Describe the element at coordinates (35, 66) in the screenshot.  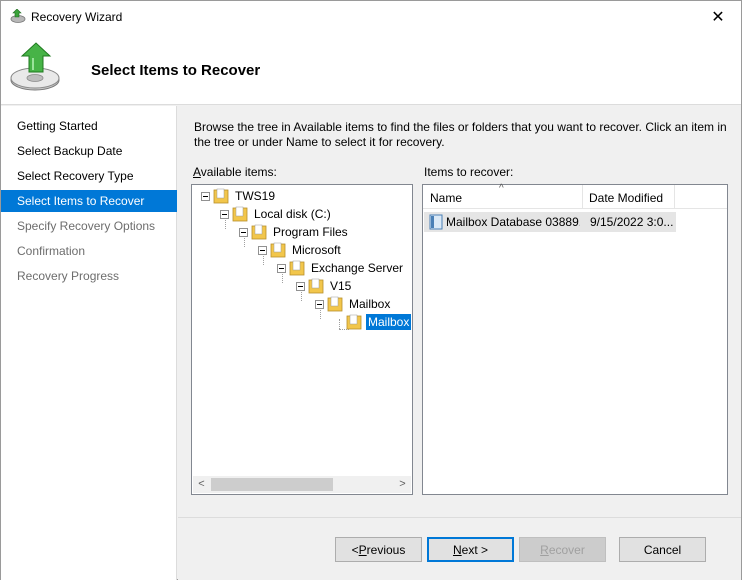
I see `backup-recovery-icon` at that location.